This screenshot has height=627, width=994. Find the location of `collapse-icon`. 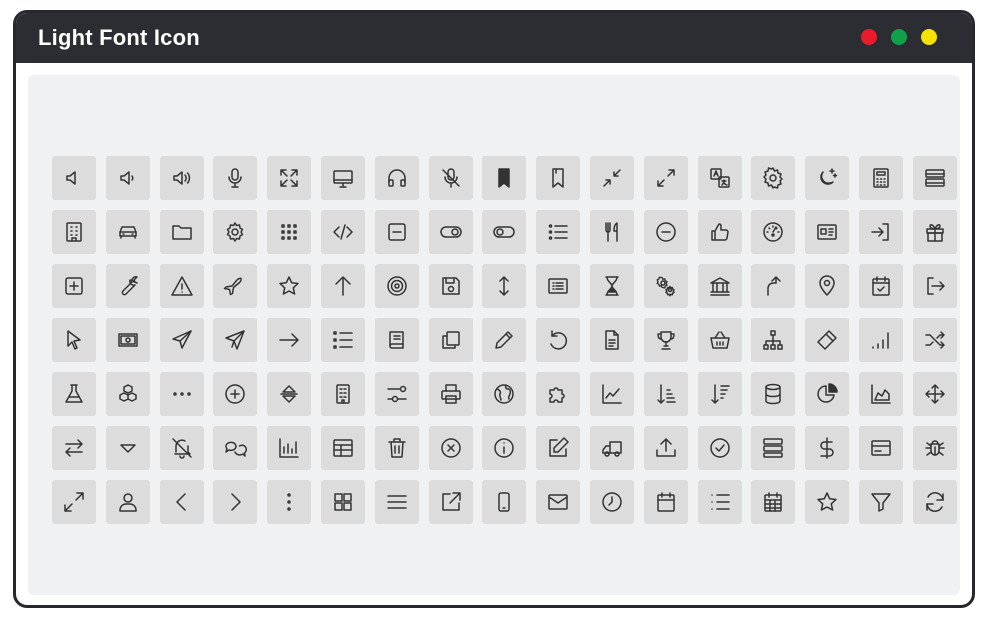

collapse-icon is located at coordinates (612, 178).